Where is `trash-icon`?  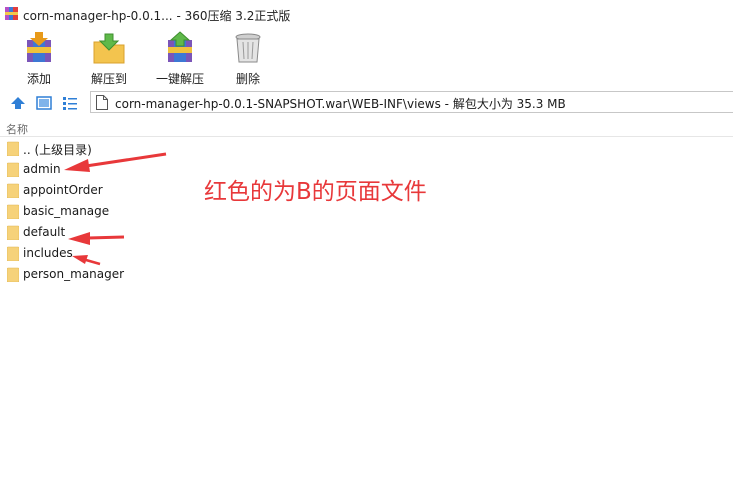 trash-icon is located at coordinates (248, 48).